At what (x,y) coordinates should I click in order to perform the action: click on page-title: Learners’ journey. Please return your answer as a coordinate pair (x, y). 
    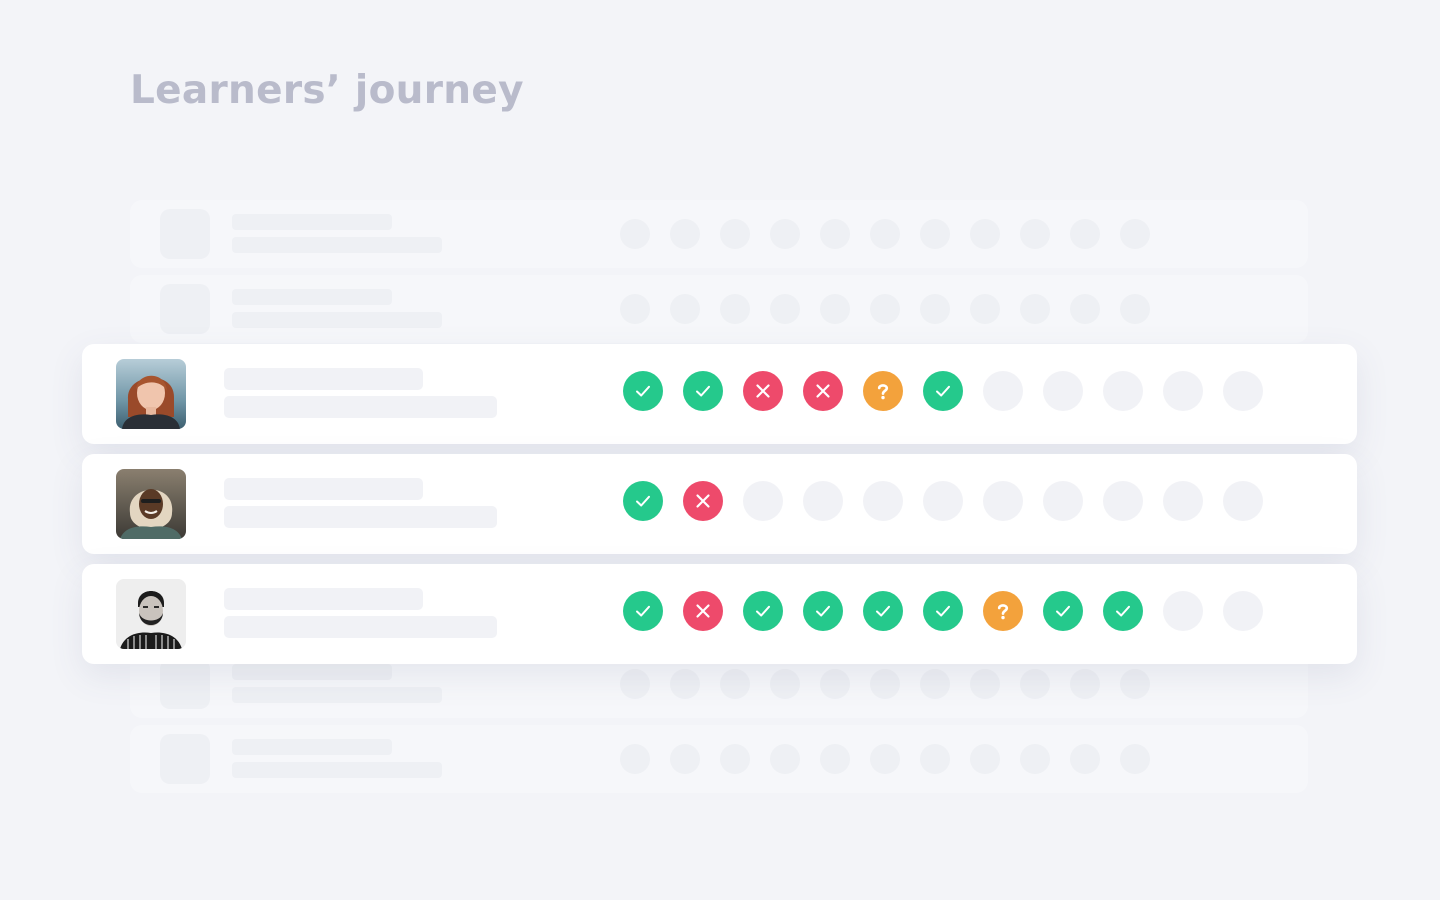
    Looking at the image, I should click on (327, 90).